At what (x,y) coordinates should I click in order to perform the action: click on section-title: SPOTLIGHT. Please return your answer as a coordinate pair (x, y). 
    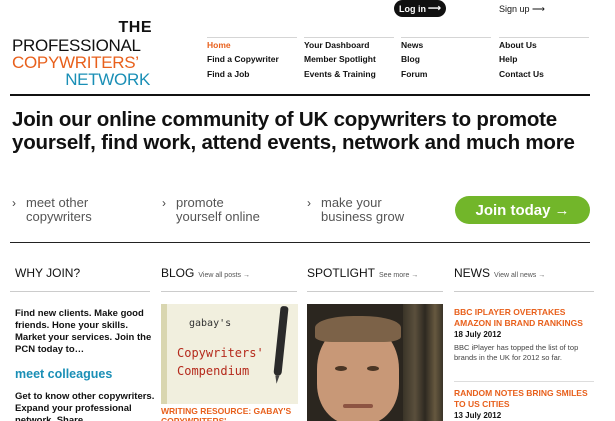
    Looking at the image, I should click on (341, 273).